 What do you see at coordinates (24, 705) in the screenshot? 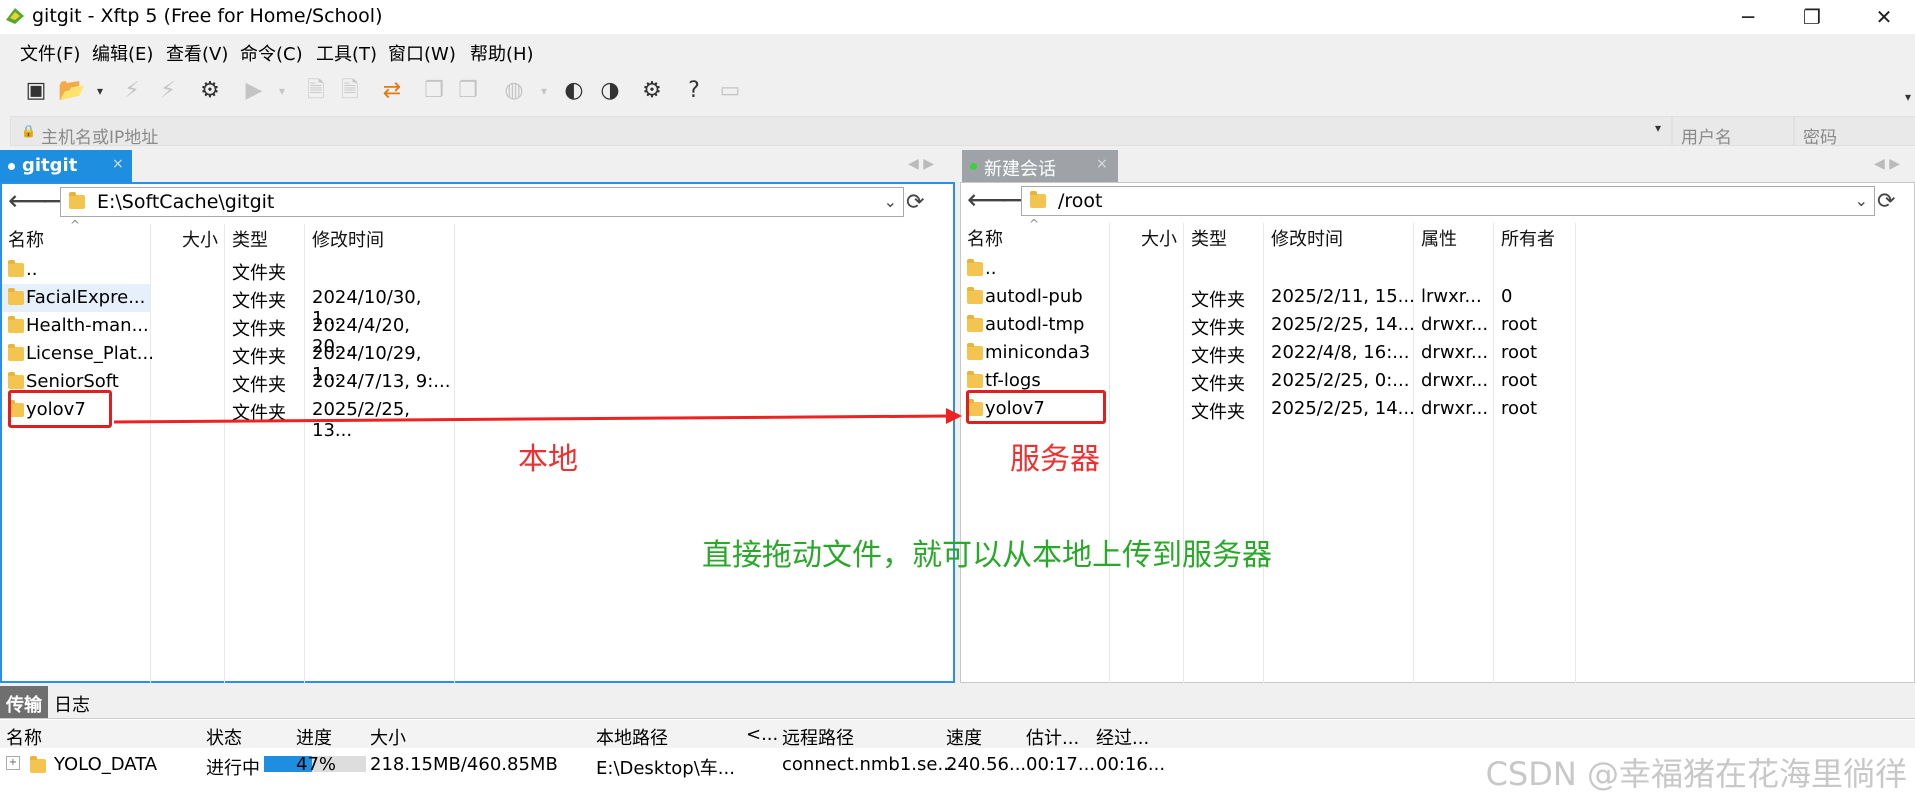
I see `tab-label: 传输` at bounding box center [24, 705].